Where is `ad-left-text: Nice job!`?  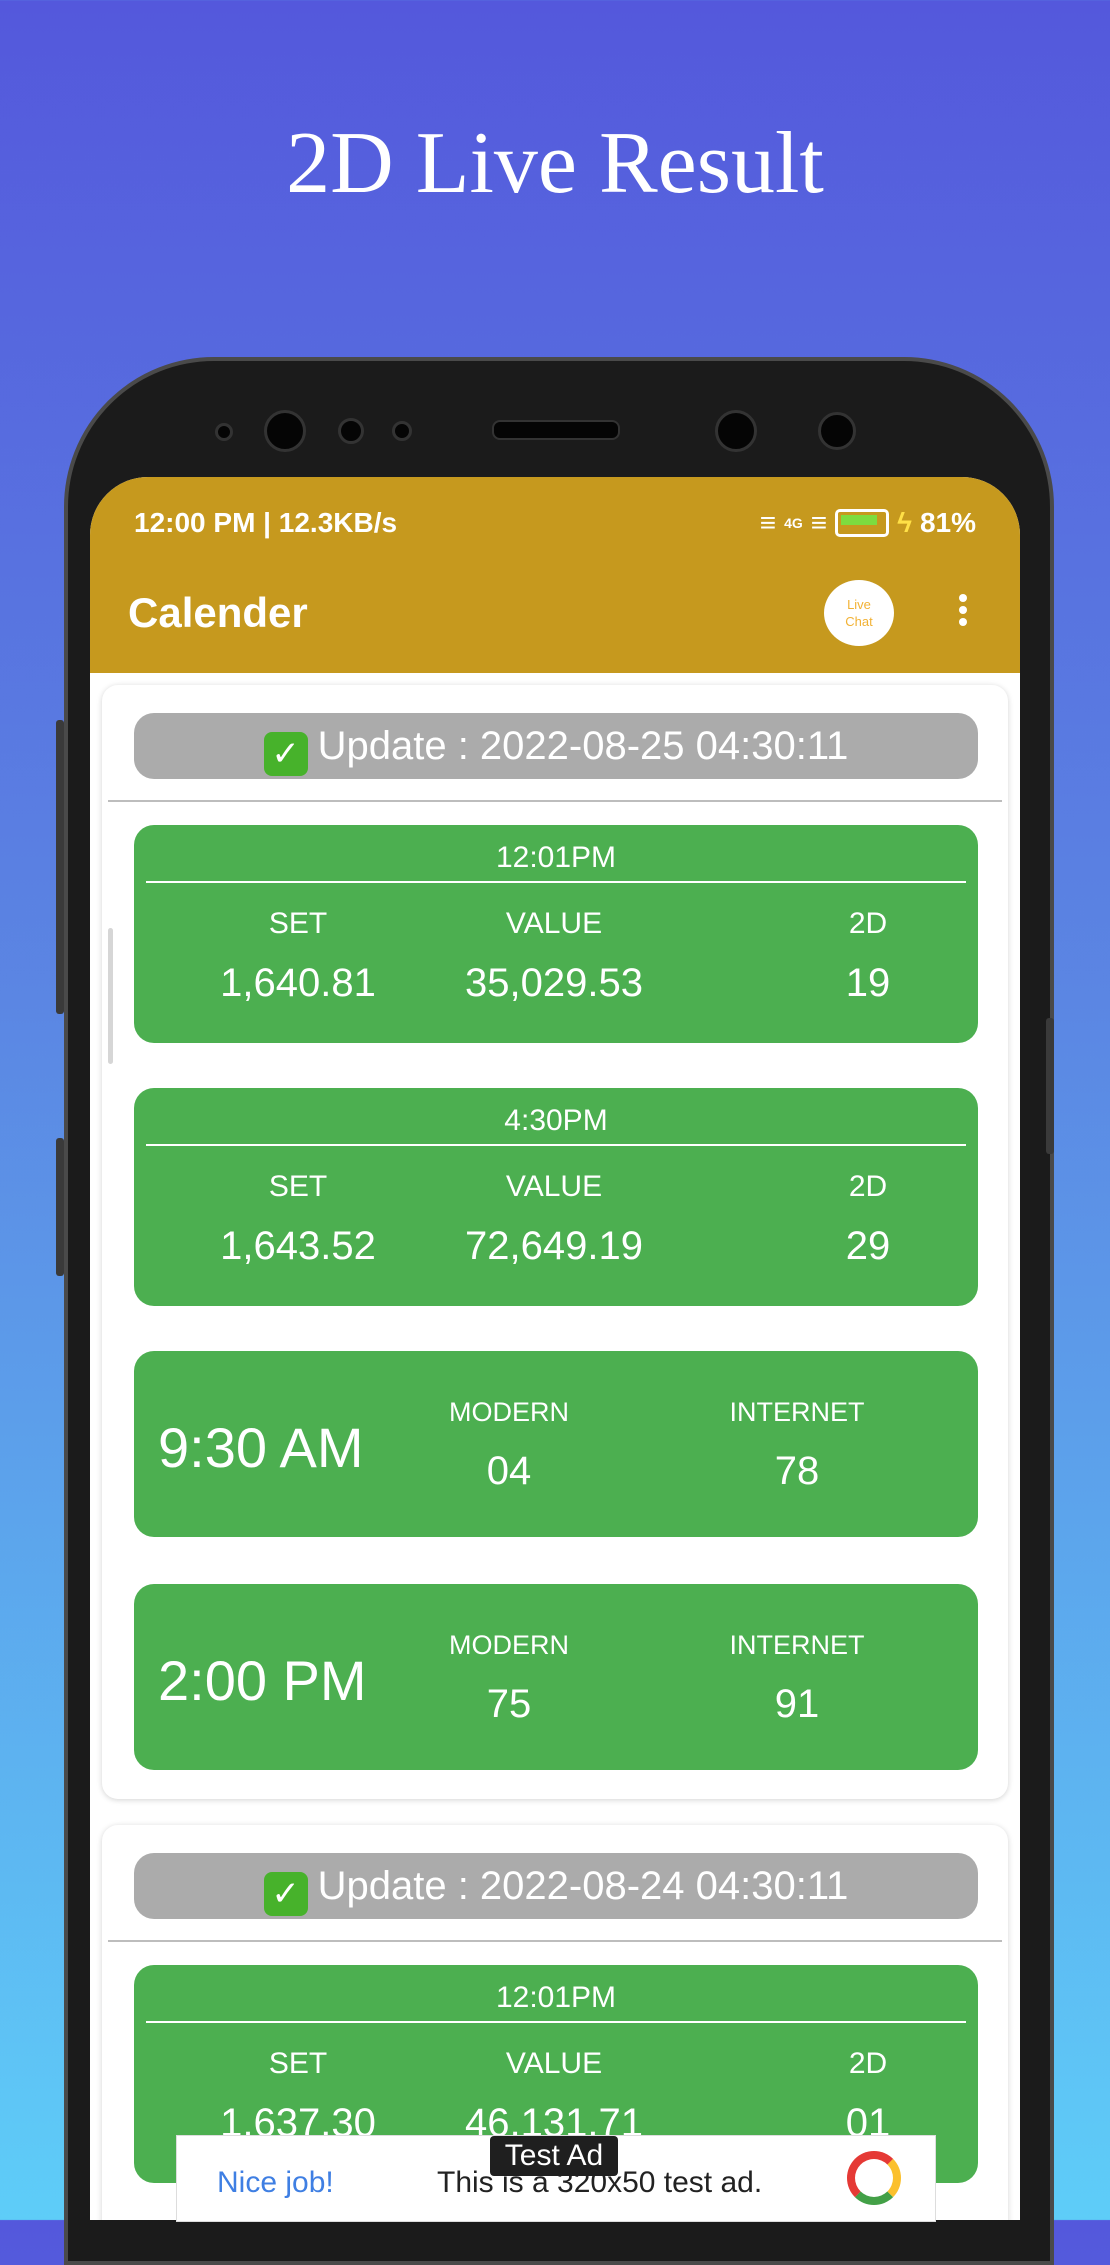
ad-left-text: Nice job! is located at coordinates (275, 2182).